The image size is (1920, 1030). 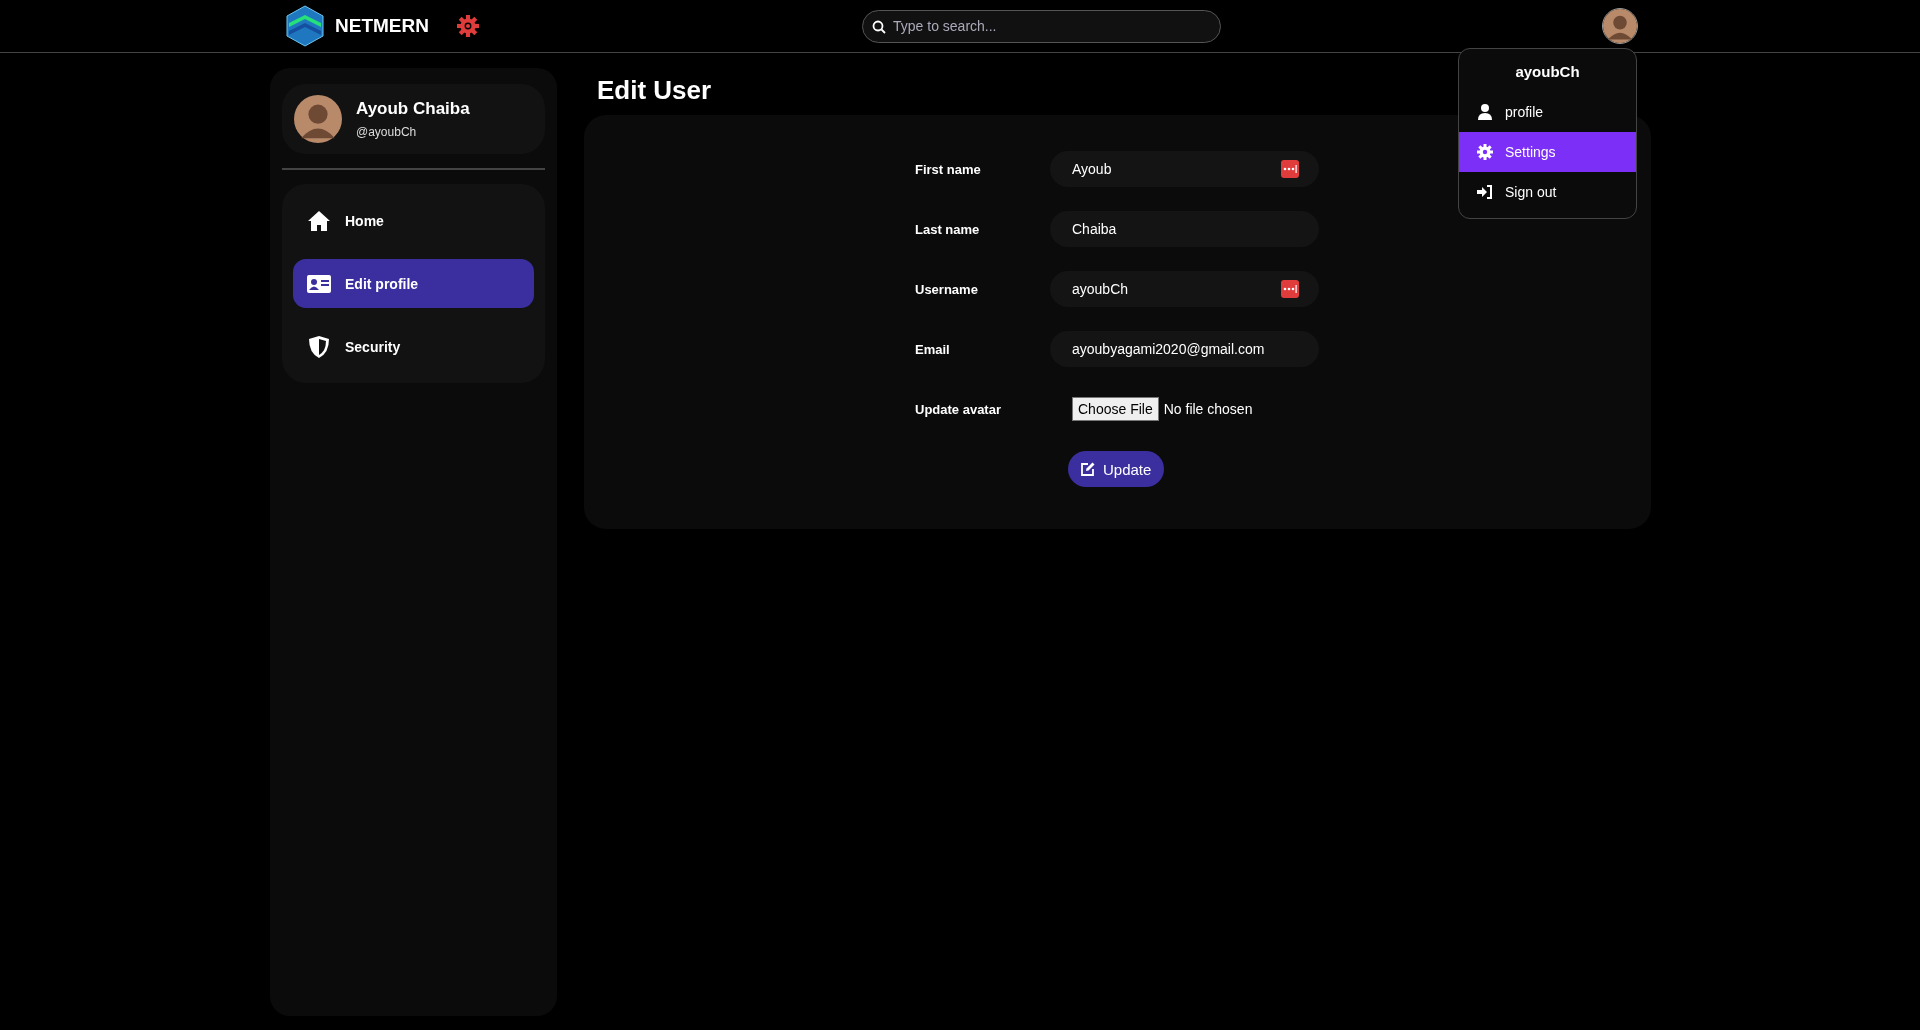 I want to click on id-card-icon, so click(x=319, y=283).